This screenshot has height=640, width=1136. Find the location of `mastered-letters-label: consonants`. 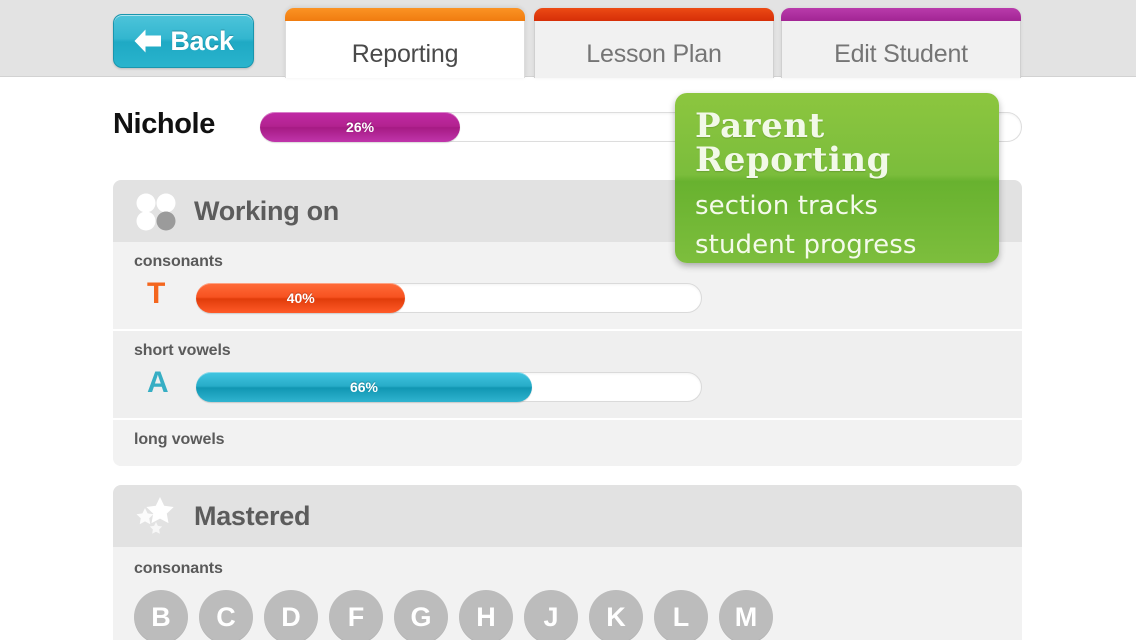

mastered-letters-label: consonants is located at coordinates (178, 568).